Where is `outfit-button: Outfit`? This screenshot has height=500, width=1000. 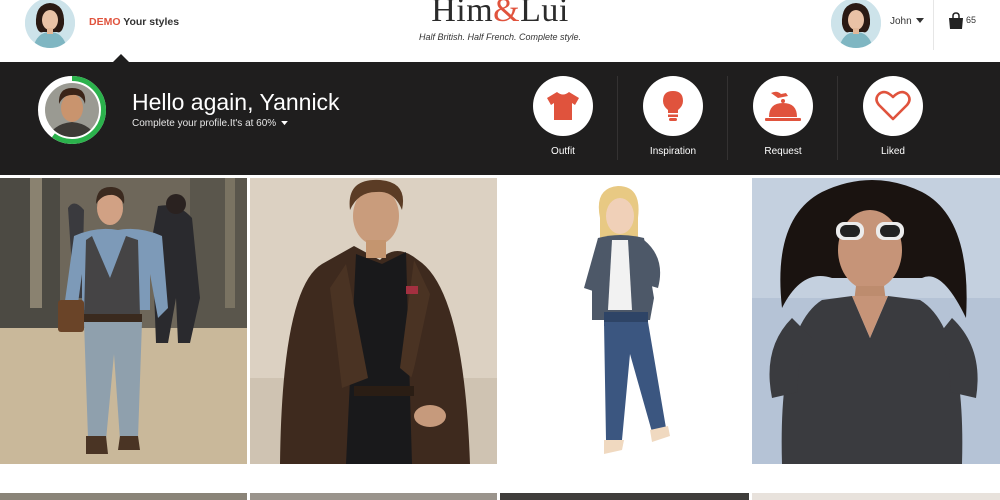
outfit-button: Outfit is located at coordinates (565, 119).